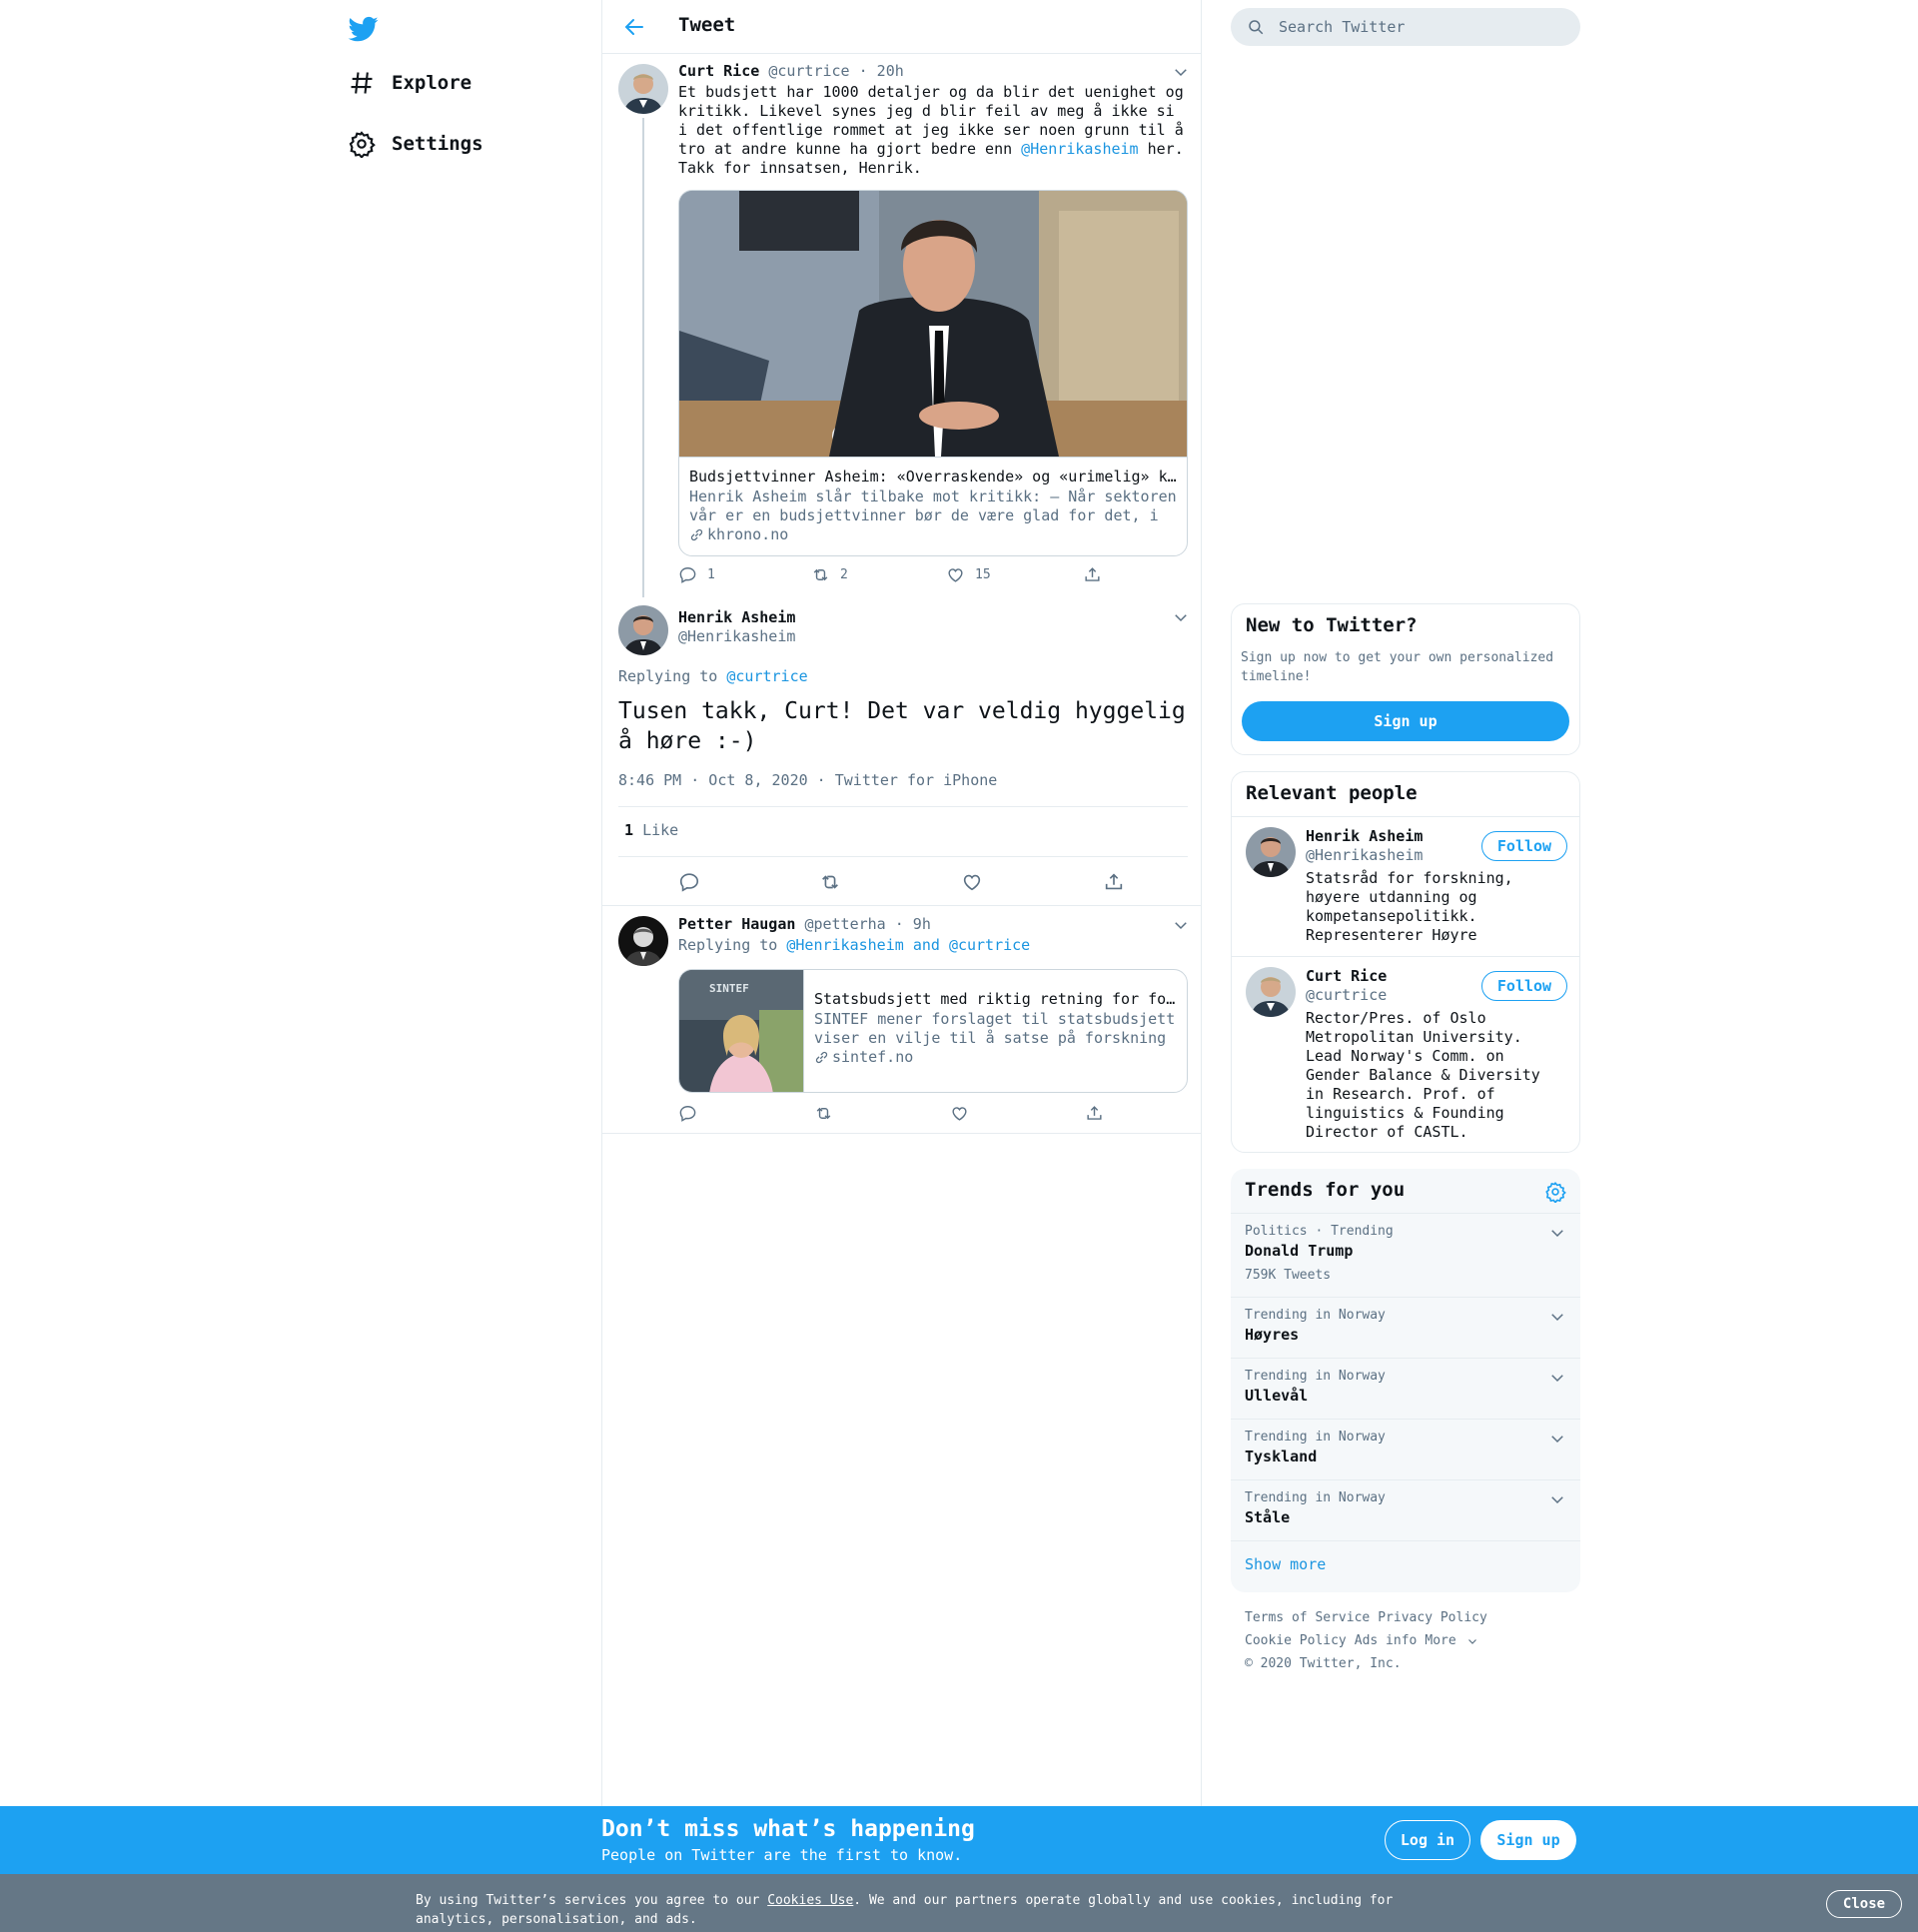 This screenshot has width=1918, height=1932. Describe the element at coordinates (913, 924) in the screenshot. I see `tweet-time: · 9h` at that location.